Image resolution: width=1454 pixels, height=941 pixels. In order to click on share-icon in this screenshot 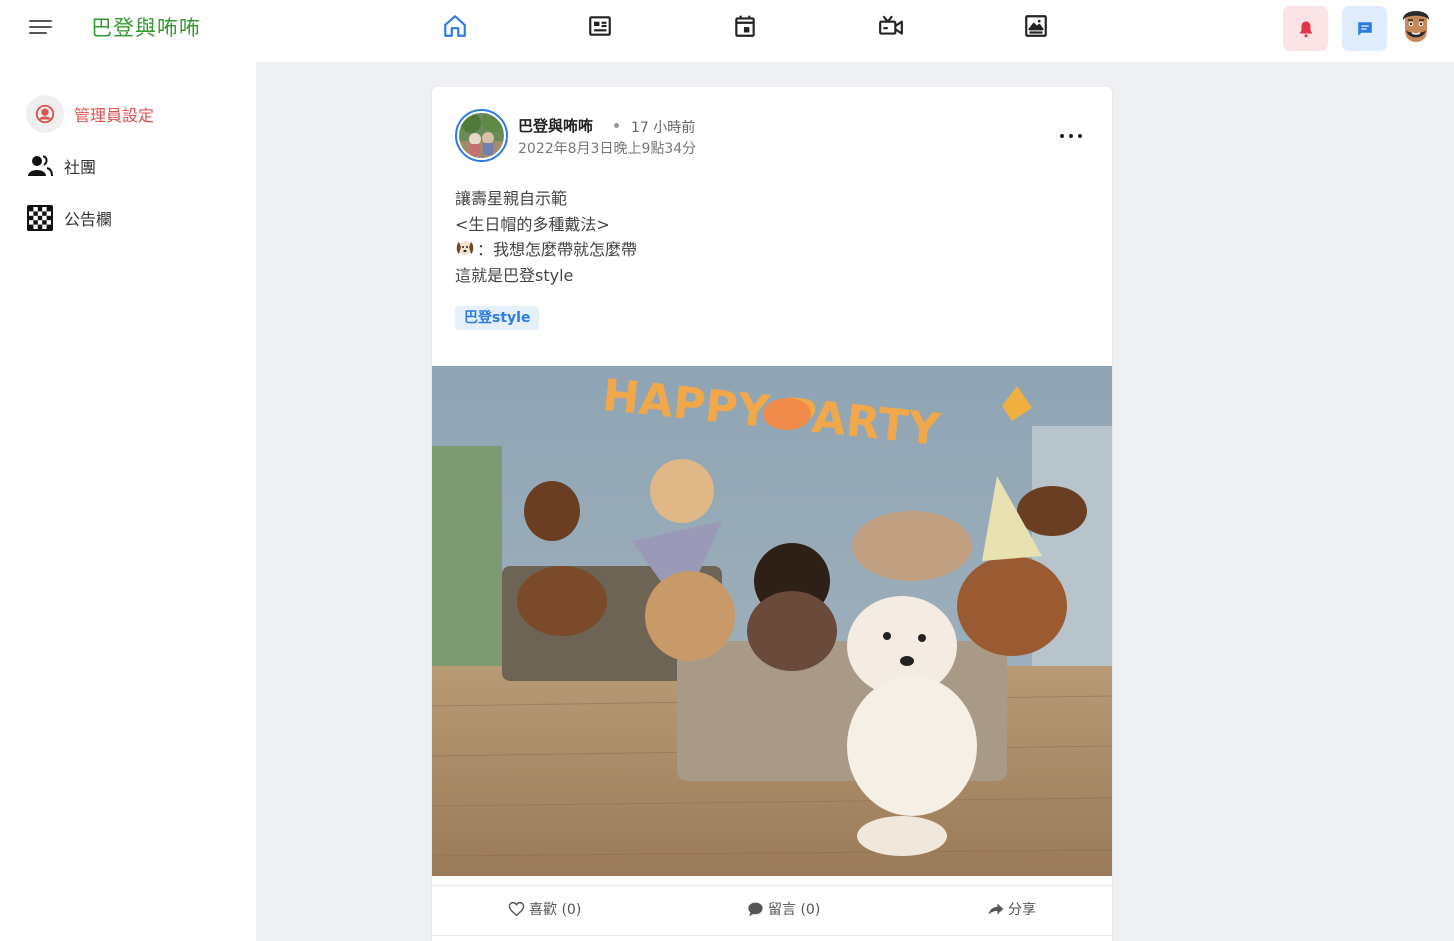, I will do `click(996, 909)`.